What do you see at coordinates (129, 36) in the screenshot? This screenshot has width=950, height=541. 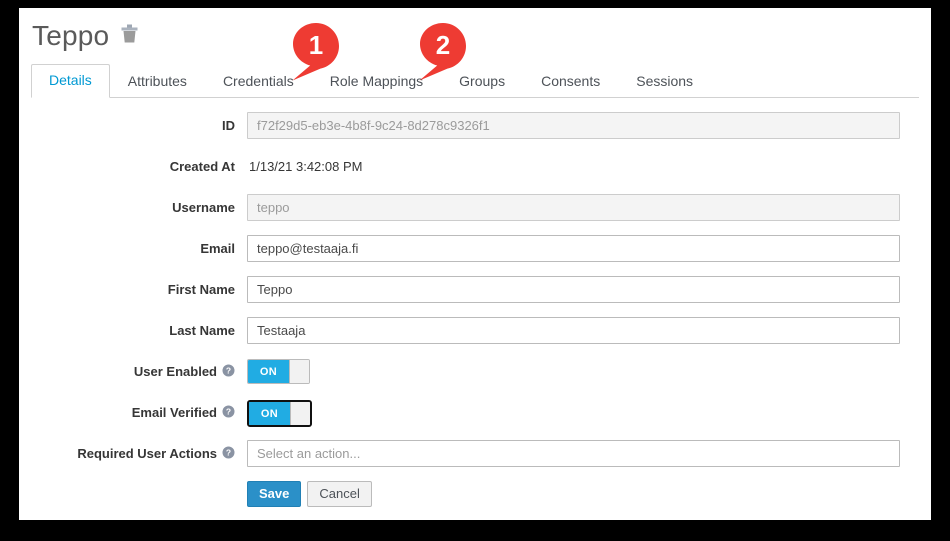 I see `trash-icon` at bounding box center [129, 36].